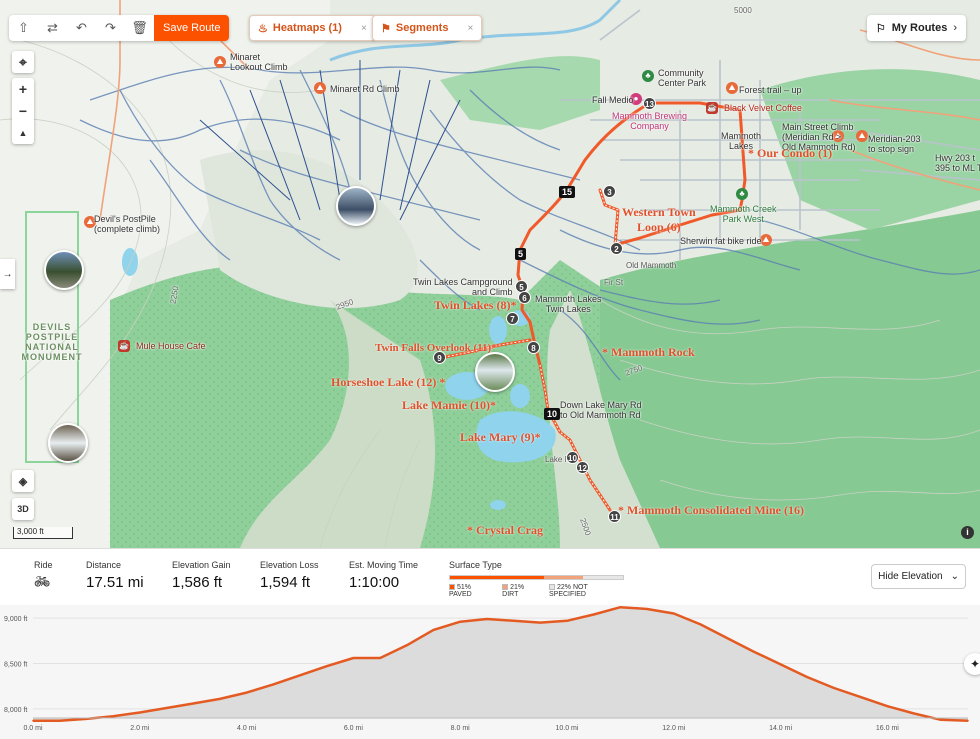 Image resolution: width=980 pixels, height=739 pixels. What do you see at coordinates (23, 509) in the screenshot?
I see `three-d-button: 3D` at bounding box center [23, 509].